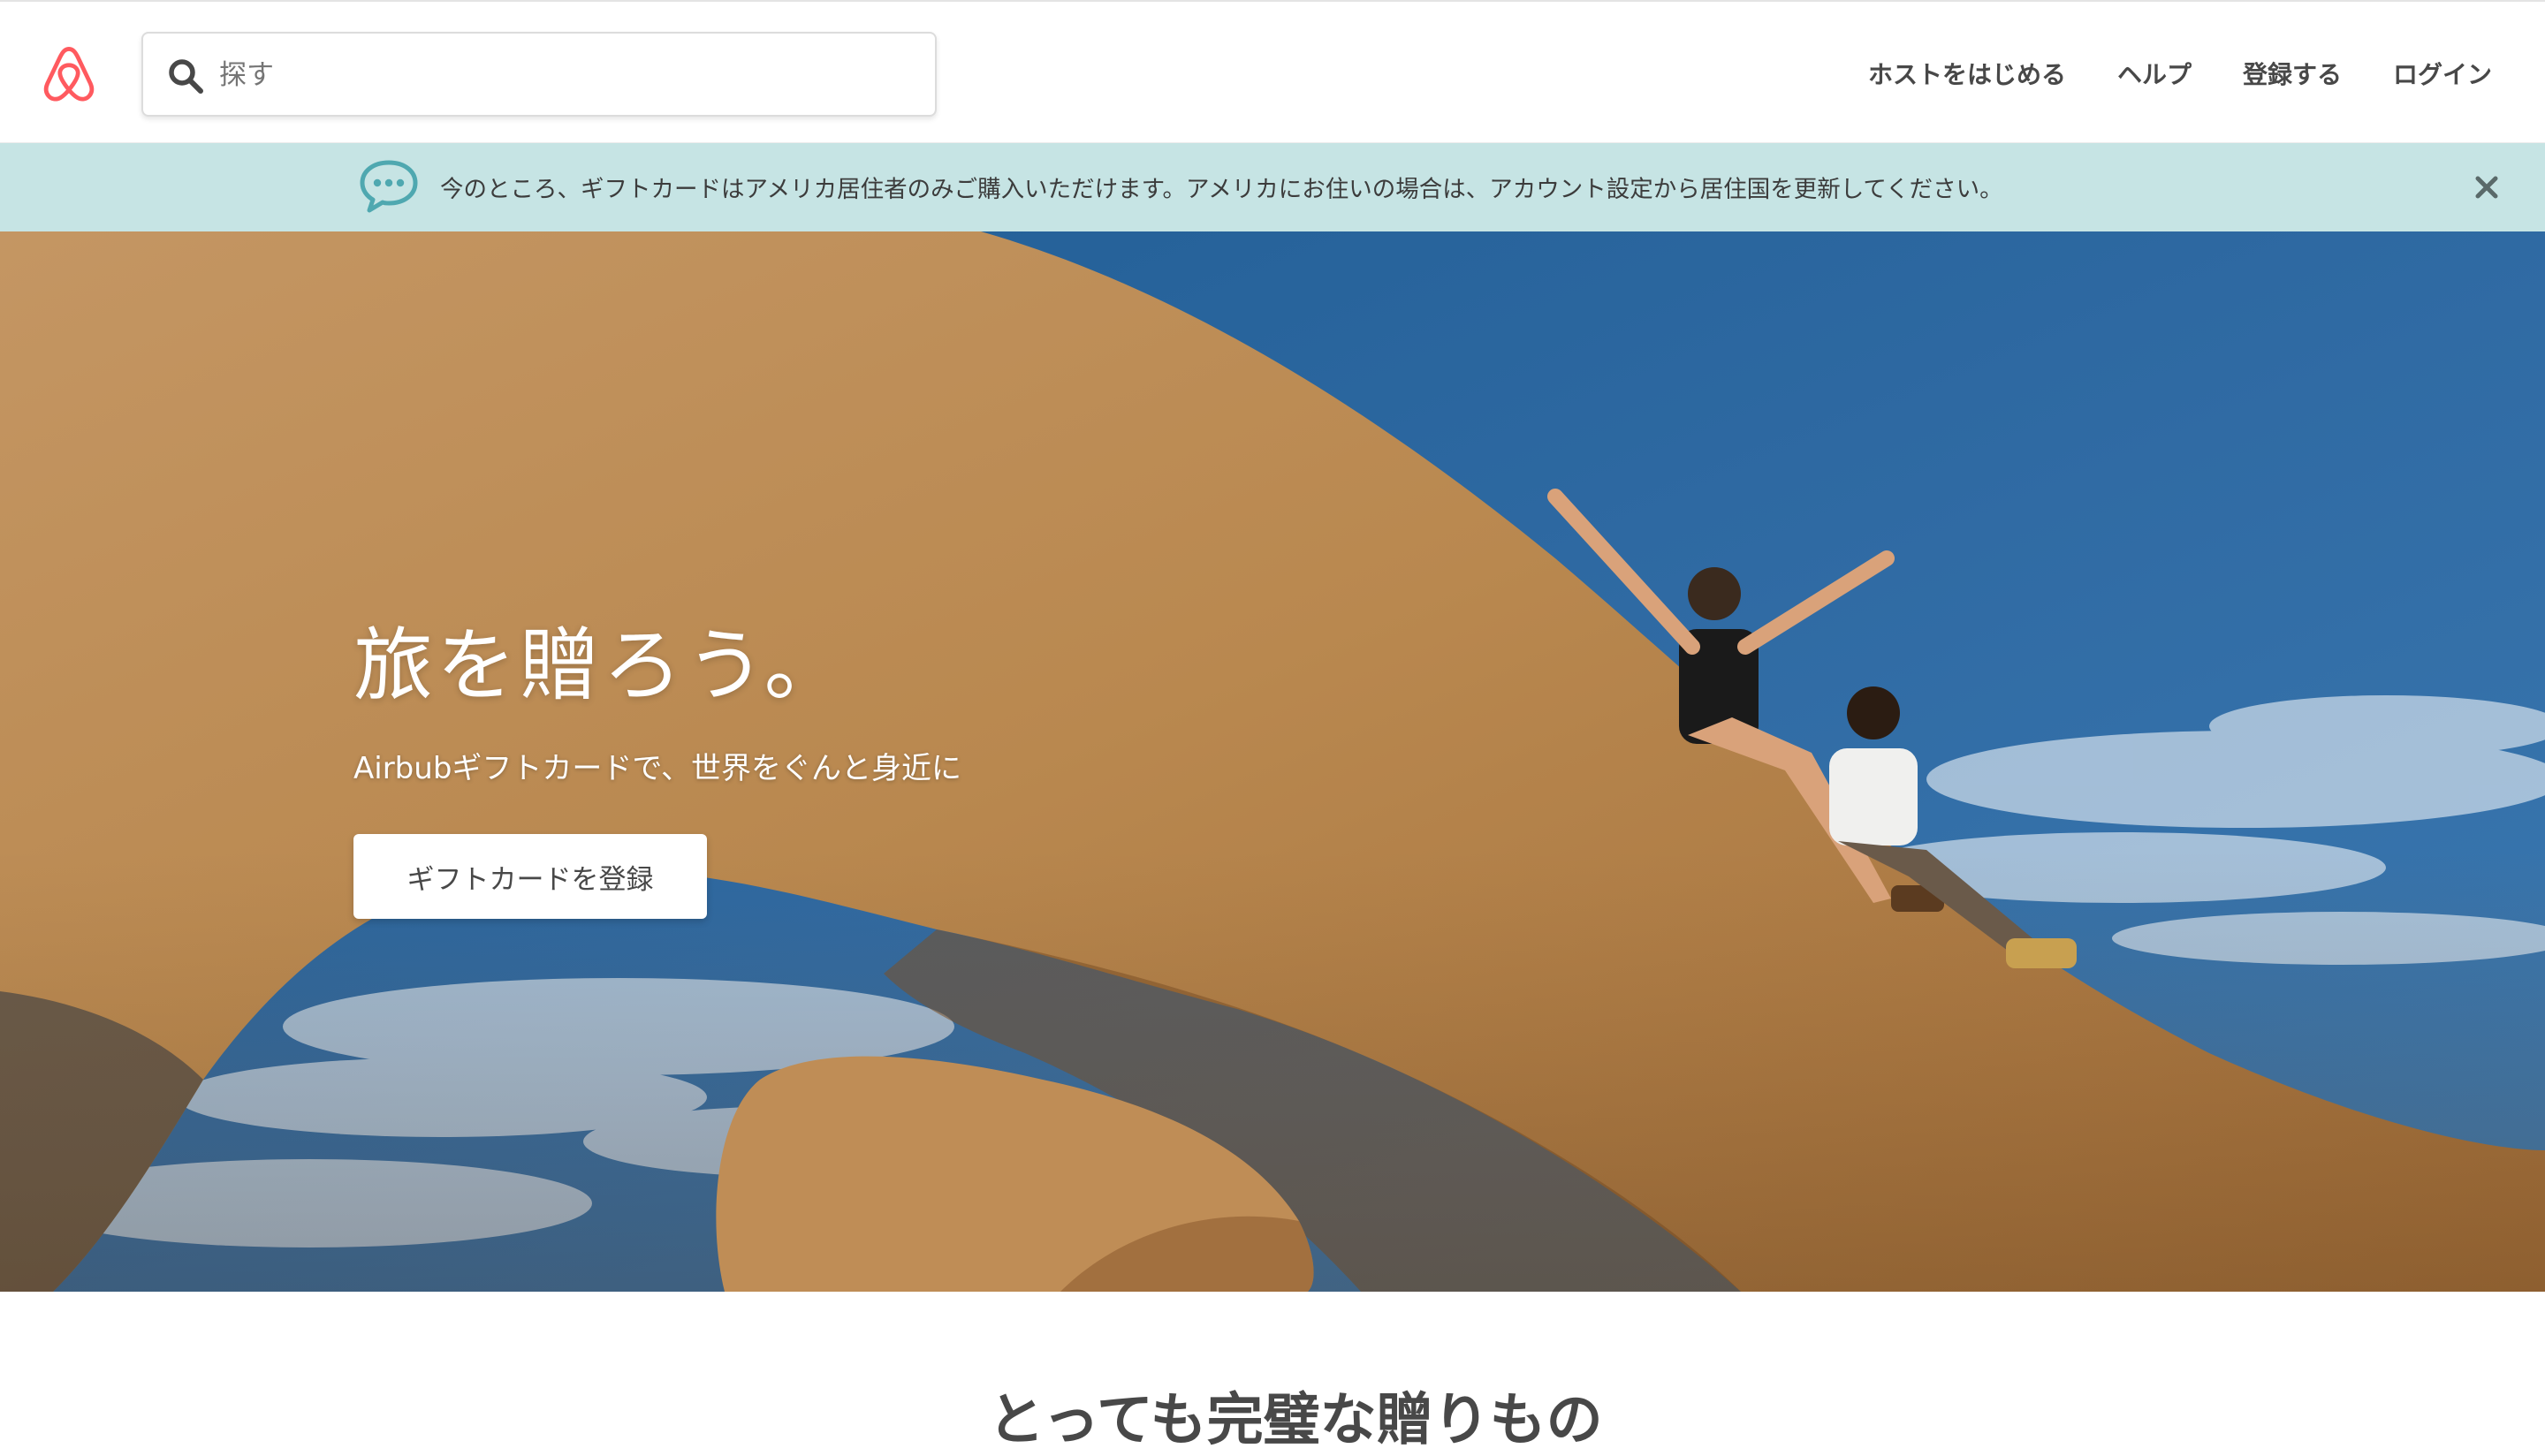 The width and height of the screenshot is (2545, 1456). Describe the element at coordinates (2154, 73) in the screenshot. I see `nav-help: ヘルプ` at that location.